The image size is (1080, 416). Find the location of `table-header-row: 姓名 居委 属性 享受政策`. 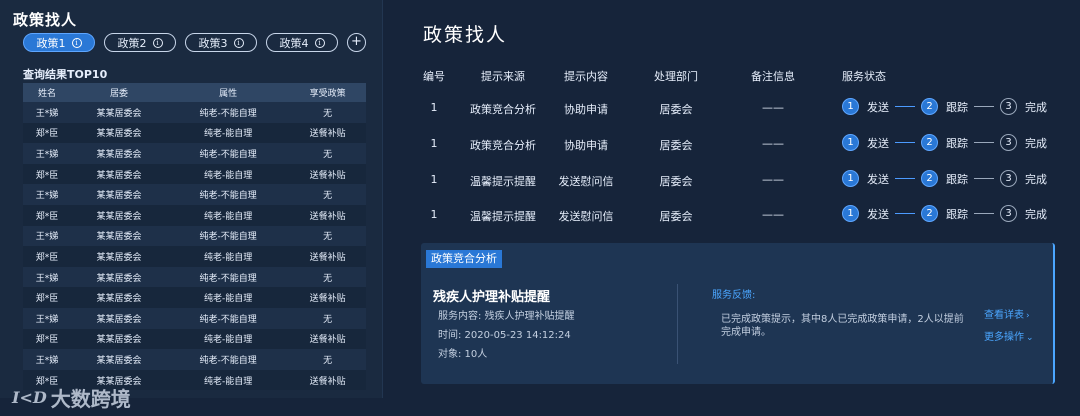

table-header-row: 姓名 居委 属性 享受政策 is located at coordinates (194, 92).